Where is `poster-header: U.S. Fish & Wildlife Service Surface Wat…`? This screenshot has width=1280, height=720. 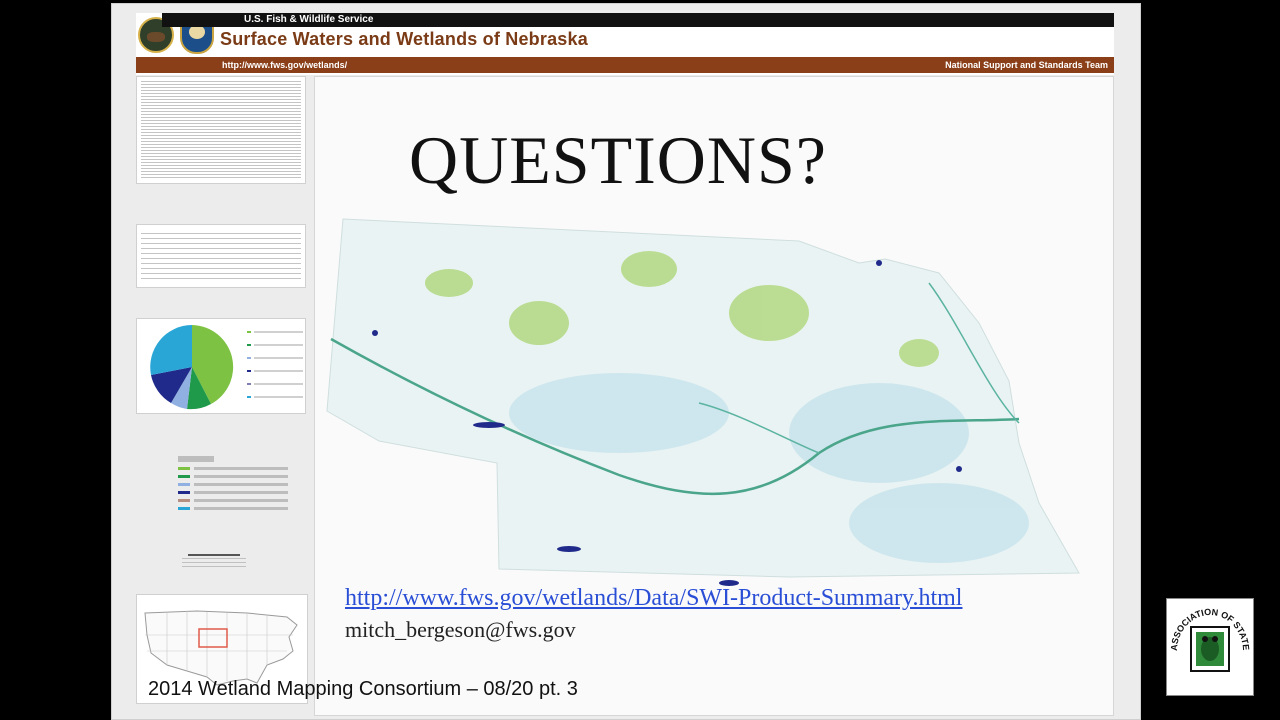 poster-header: U.S. Fish & Wildlife Service Surface Wat… is located at coordinates (625, 44).